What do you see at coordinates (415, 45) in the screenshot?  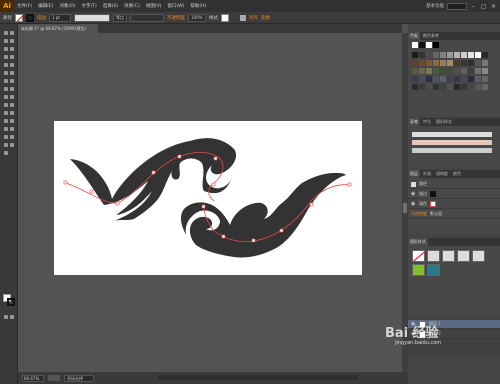 I see `swatch-none` at bounding box center [415, 45].